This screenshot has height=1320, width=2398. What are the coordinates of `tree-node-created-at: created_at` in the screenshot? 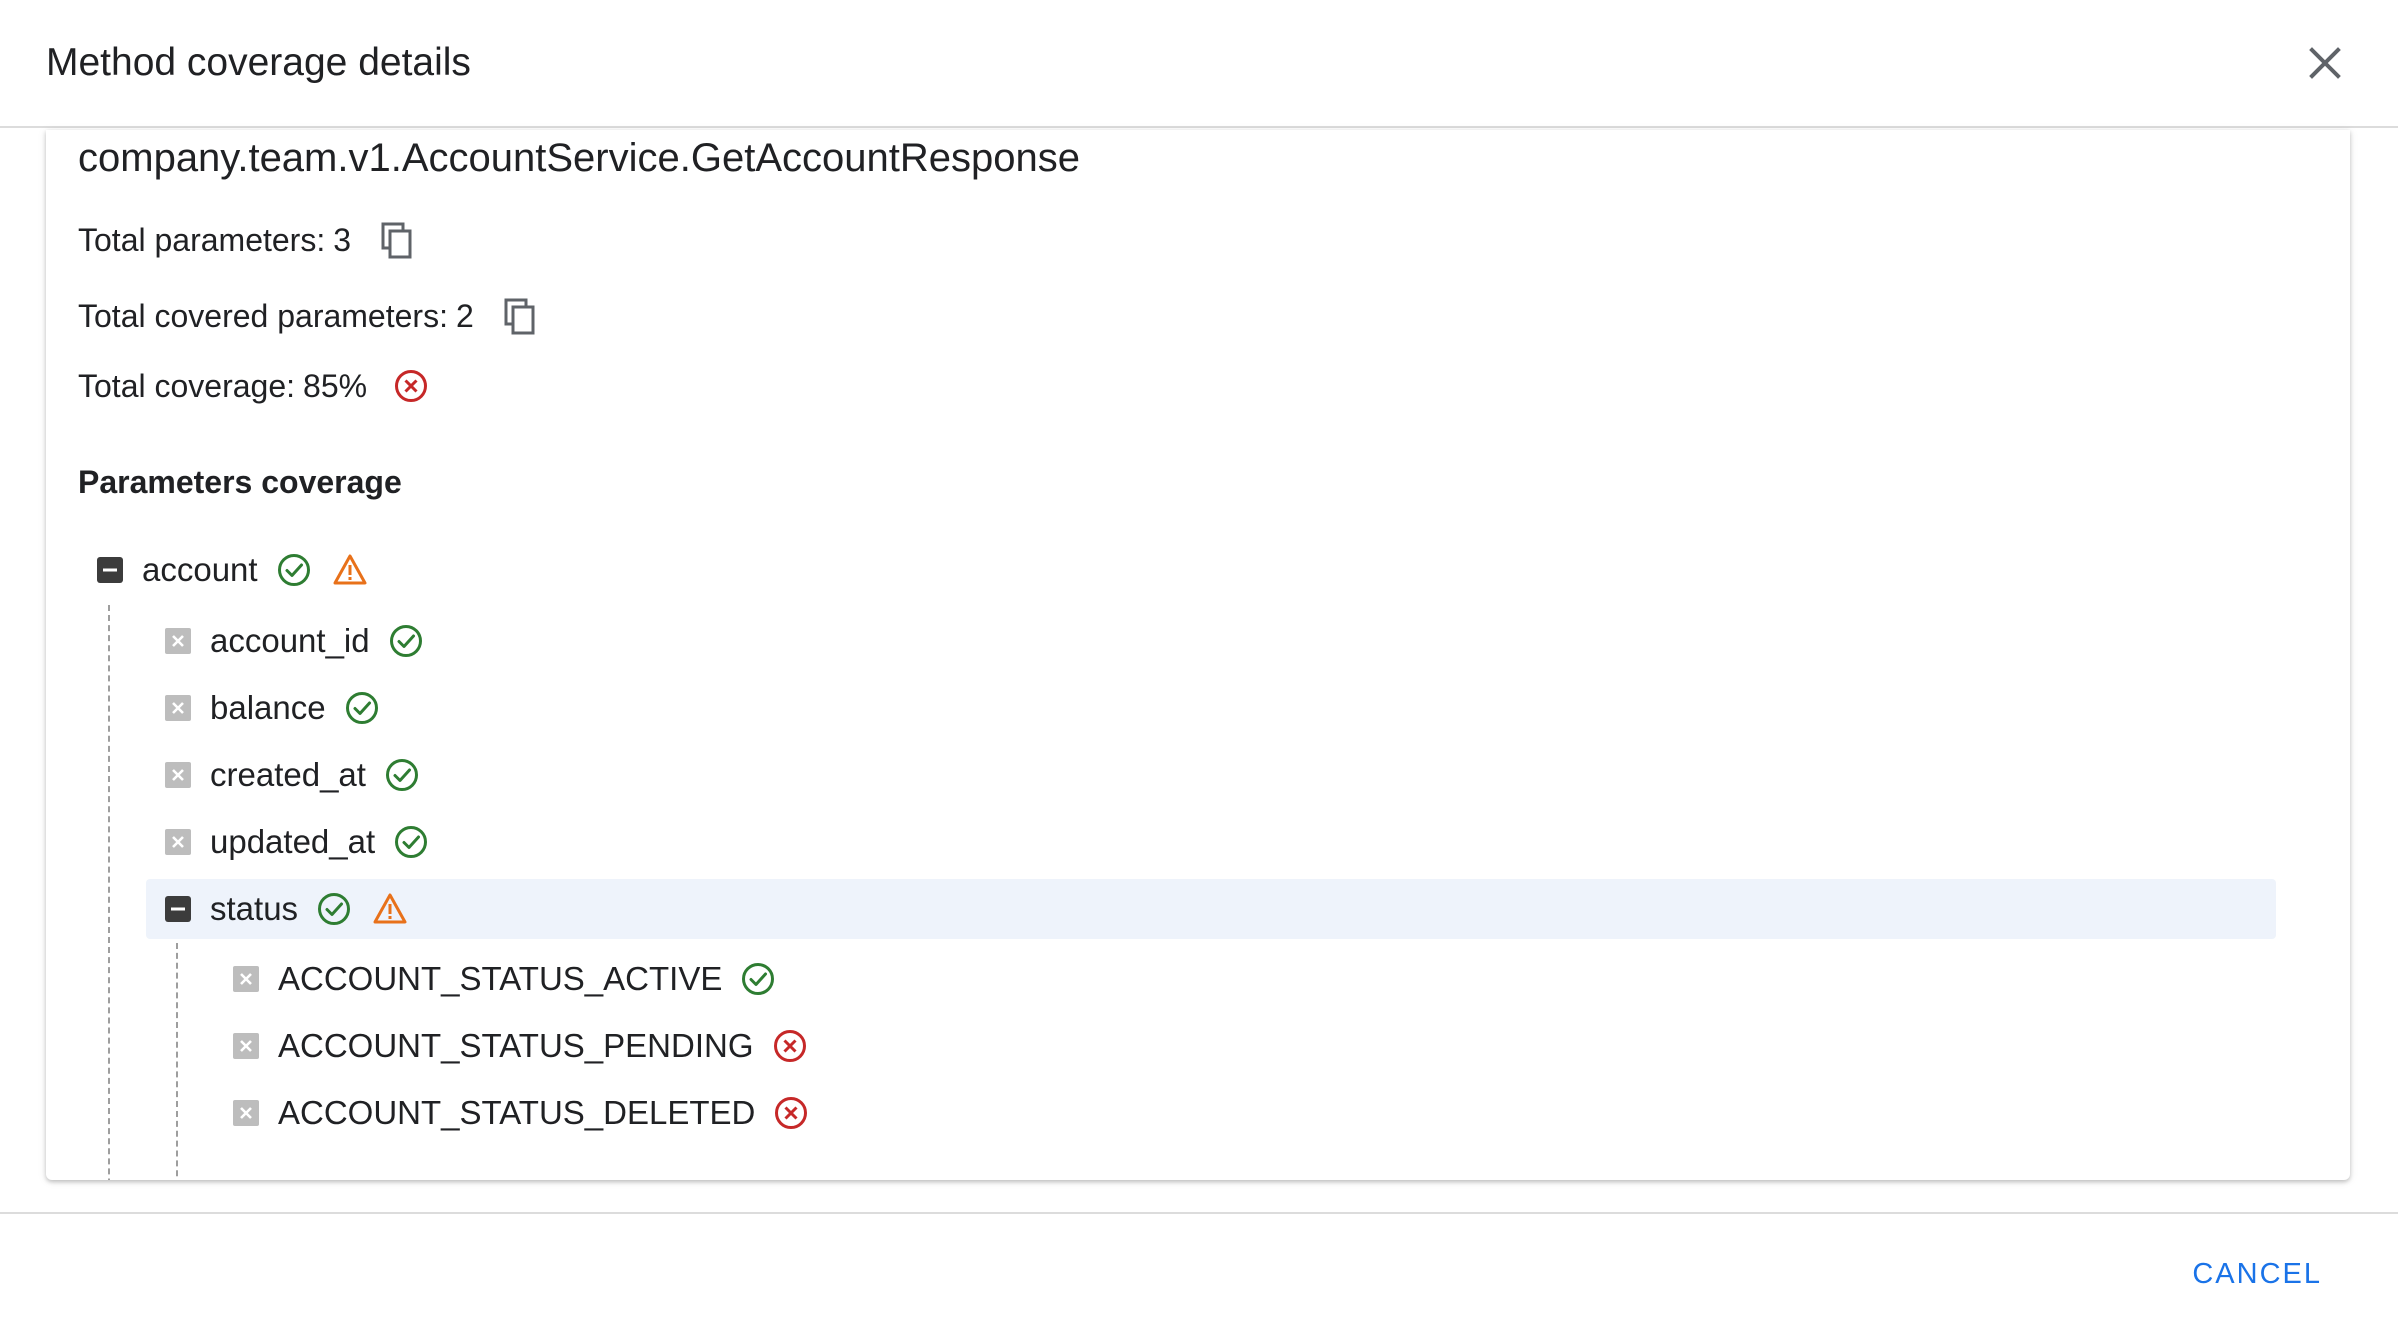 It's located at (302, 775).